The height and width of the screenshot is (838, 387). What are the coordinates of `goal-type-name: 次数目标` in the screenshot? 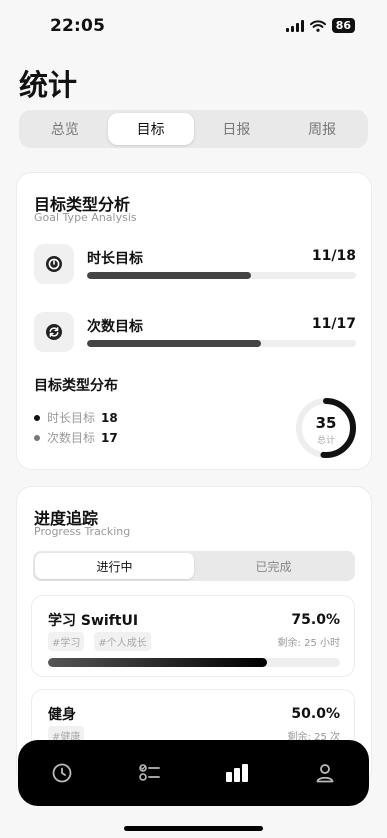 It's located at (115, 327).